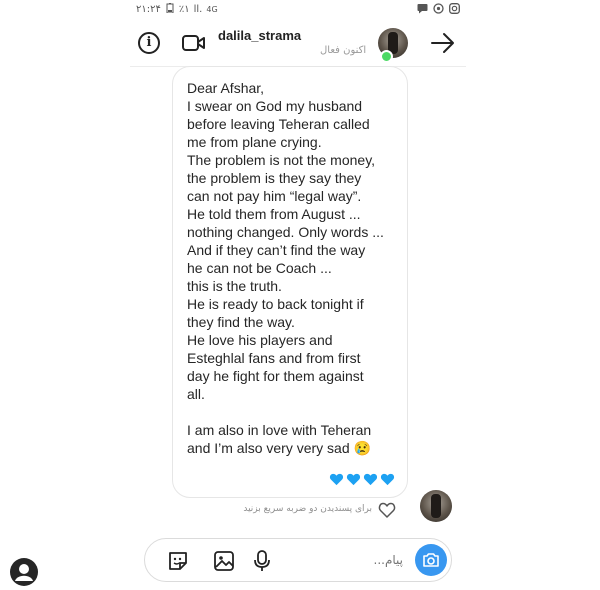  Describe the element at coordinates (279, 448) in the screenshot. I see `message-line: and I’m also very very sad 😢` at that location.